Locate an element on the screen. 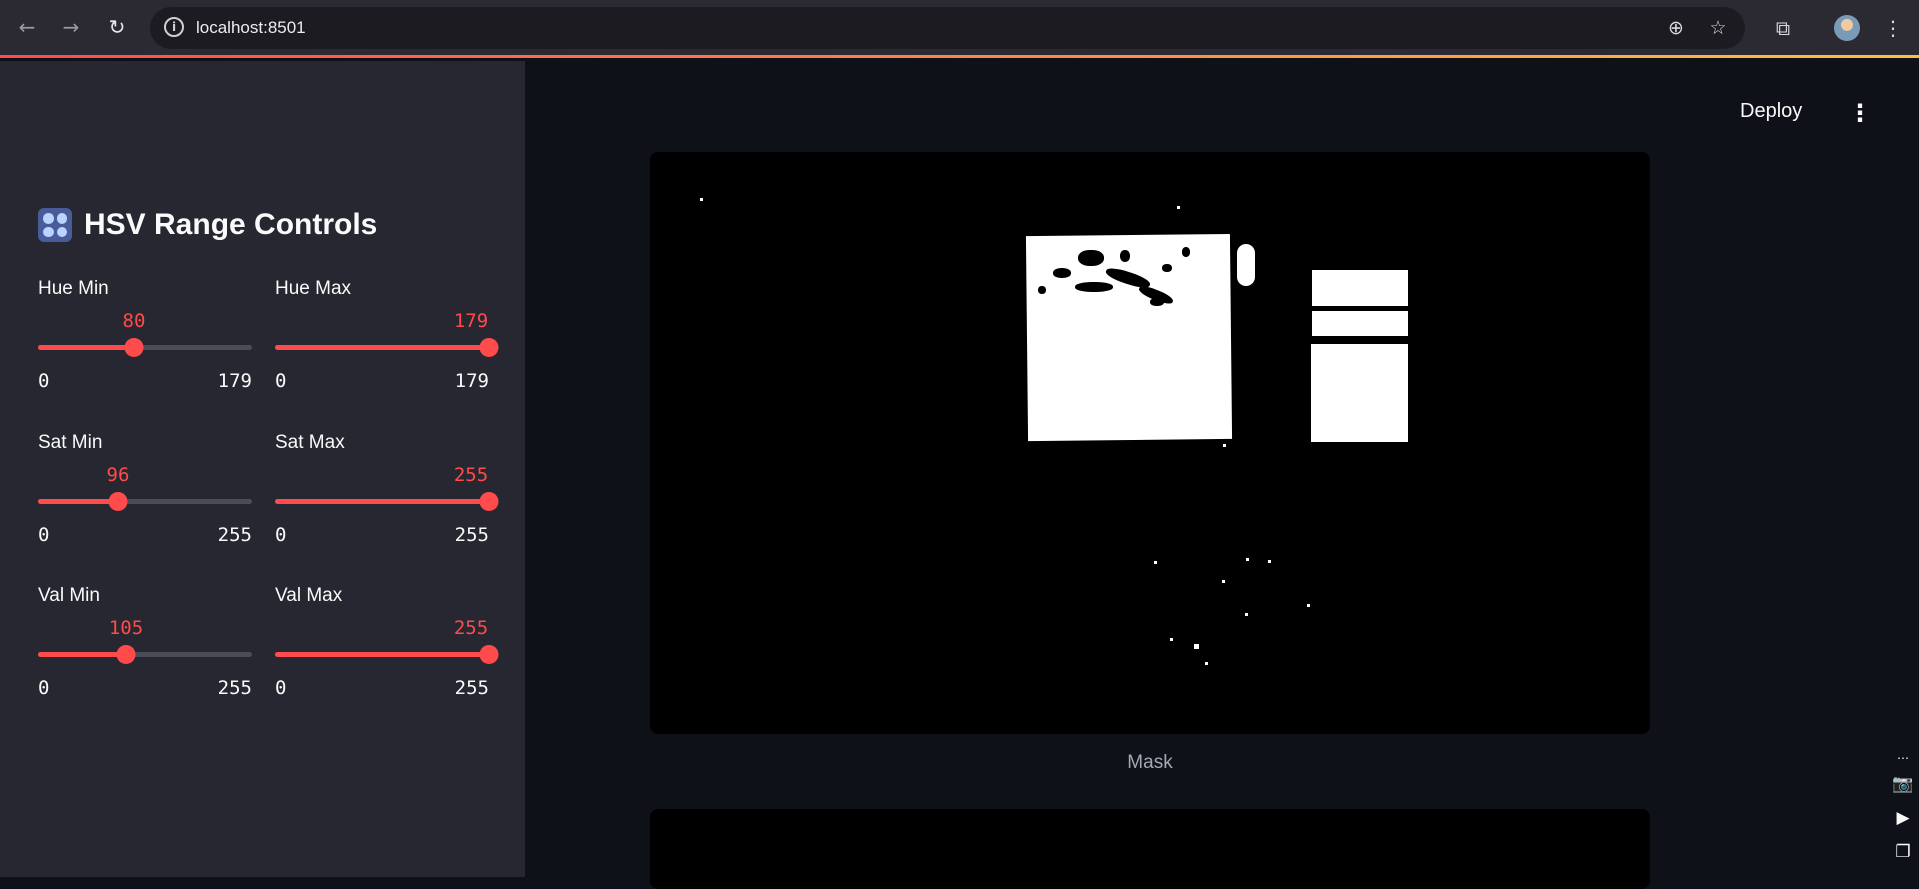 The height and width of the screenshot is (889, 1919). zoom-icon: ⊕ is located at coordinates (1676, 28).